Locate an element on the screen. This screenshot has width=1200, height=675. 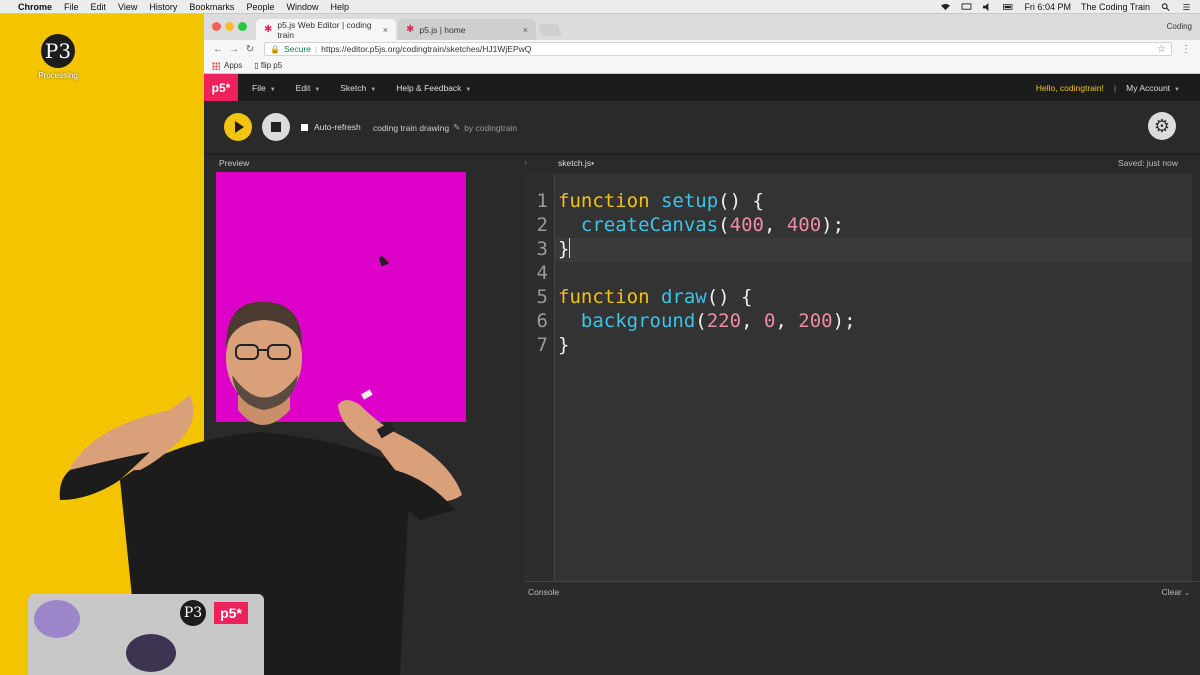
spotlight-search-icon is located at coordinates (1165, 6).